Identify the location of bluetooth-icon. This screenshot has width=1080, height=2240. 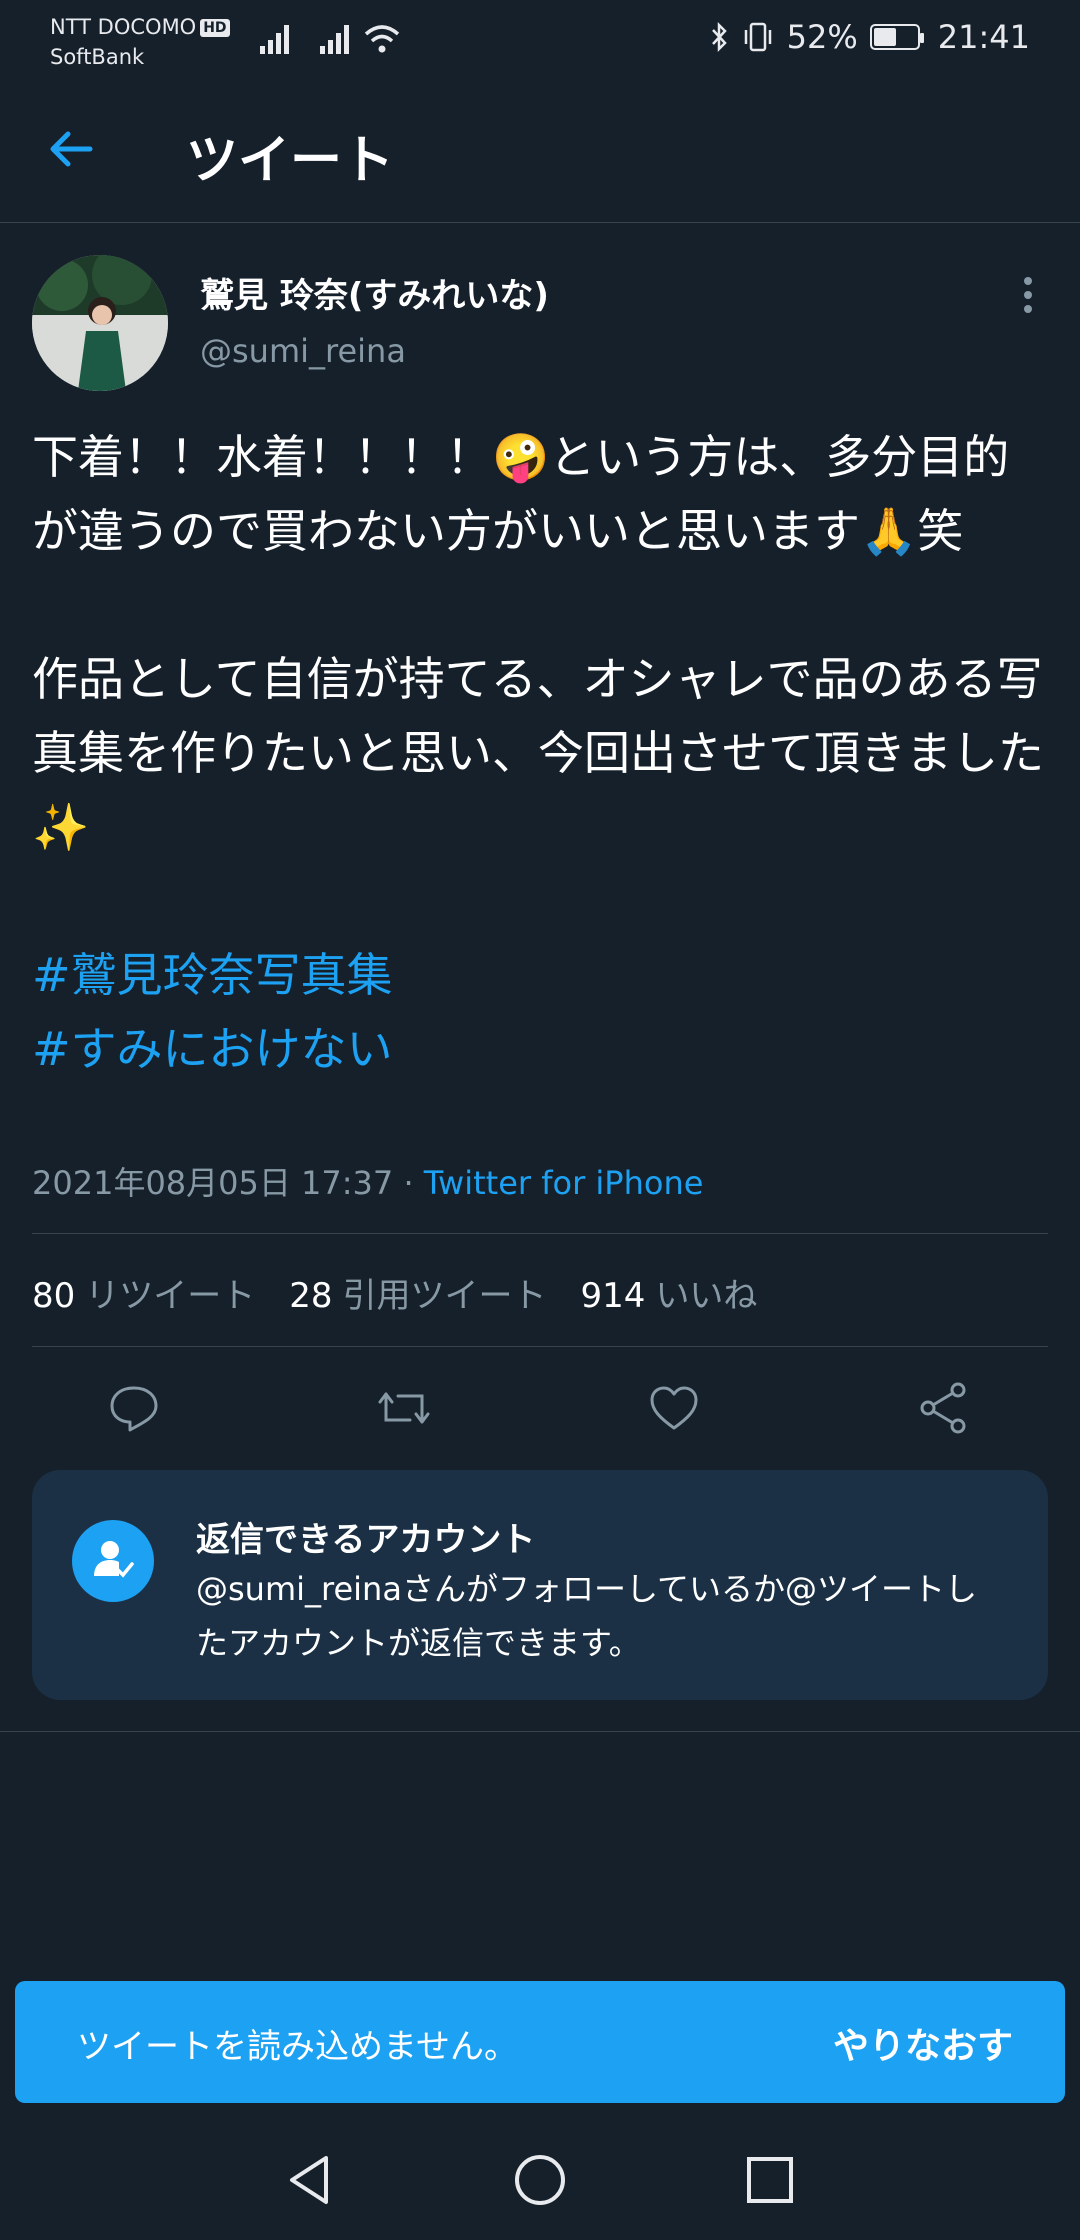
(719, 37).